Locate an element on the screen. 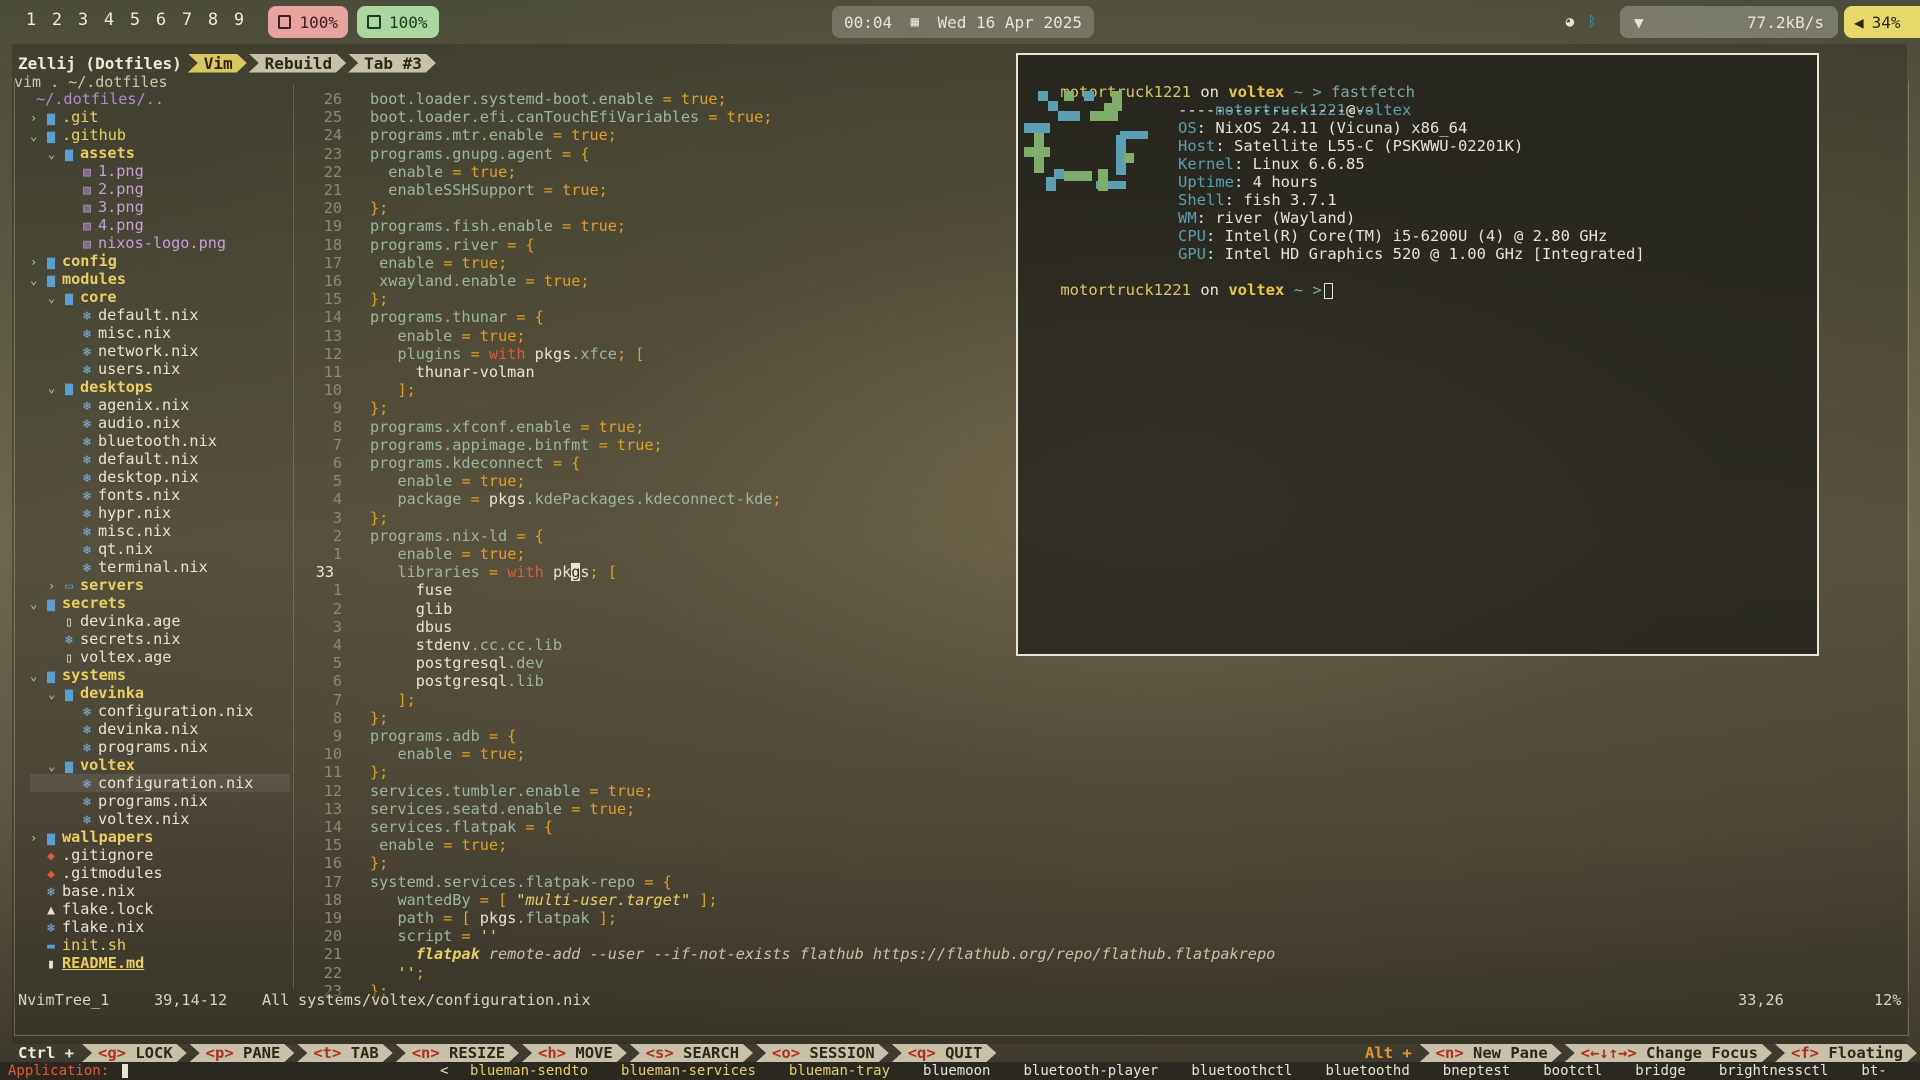 The image size is (1920, 1080). split-divider is located at coordinates (293, 536).